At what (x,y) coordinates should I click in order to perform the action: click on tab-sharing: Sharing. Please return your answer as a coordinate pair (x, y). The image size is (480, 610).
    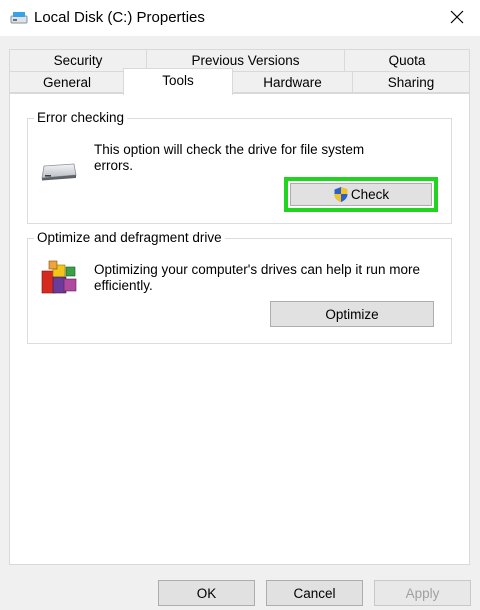
    Looking at the image, I should click on (411, 82).